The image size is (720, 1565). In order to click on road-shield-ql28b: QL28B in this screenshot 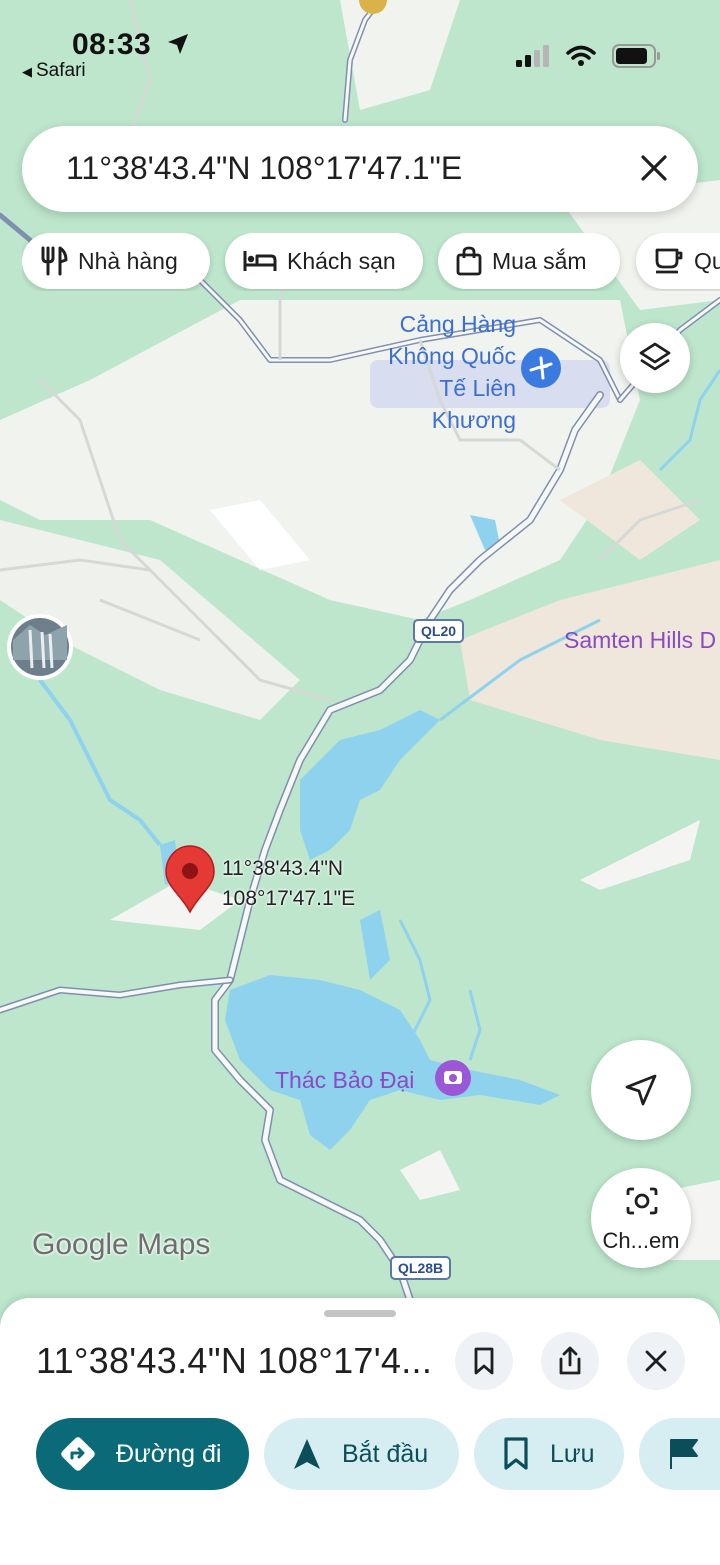, I will do `click(421, 1268)`.